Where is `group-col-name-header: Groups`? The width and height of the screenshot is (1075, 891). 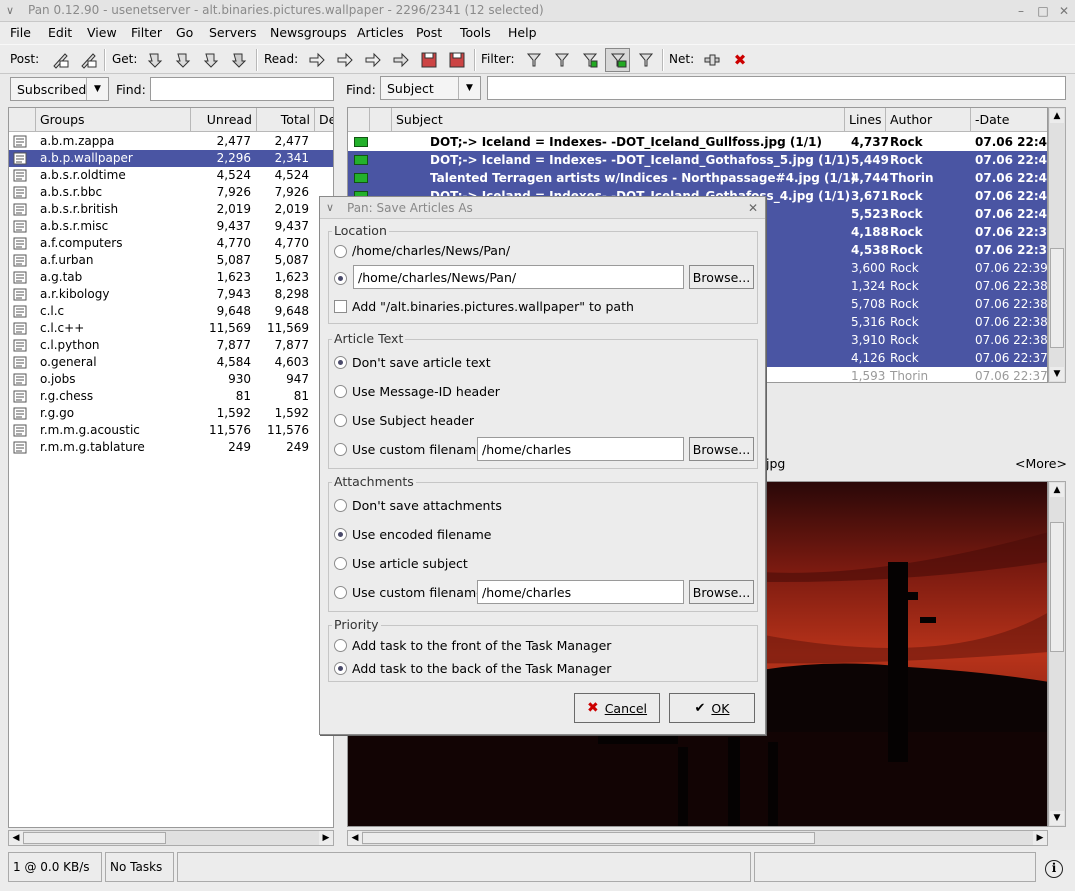 group-col-name-header: Groups is located at coordinates (113, 120).